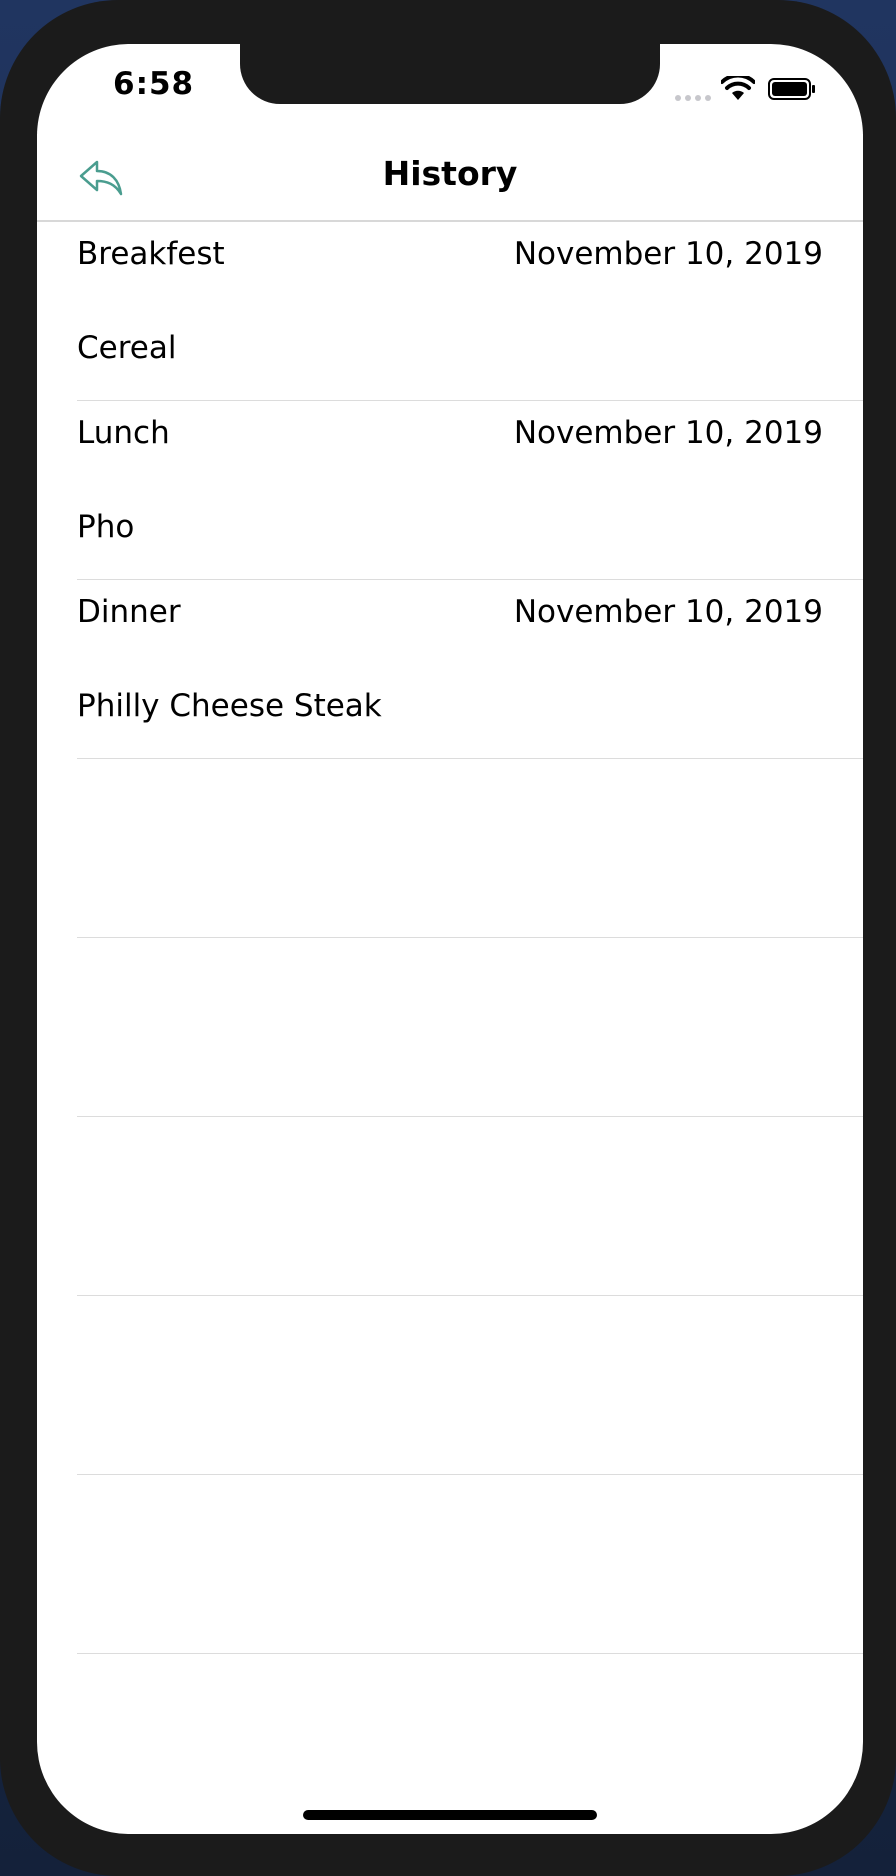 Image resolution: width=896 pixels, height=1876 pixels. What do you see at coordinates (450, 1815) in the screenshot?
I see `home-indicator` at bounding box center [450, 1815].